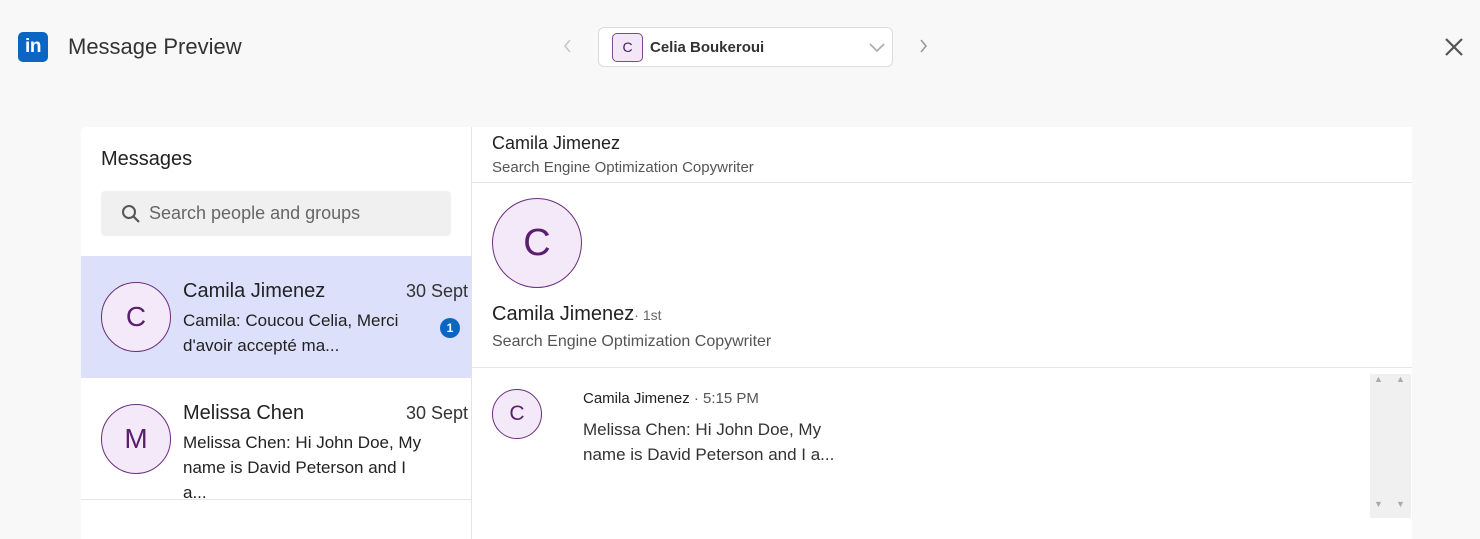 This screenshot has height=539, width=1480. What do you see at coordinates (537, 243) in the screenshot?
I see `profile-avatar: C` at bounding box center [537, 243].